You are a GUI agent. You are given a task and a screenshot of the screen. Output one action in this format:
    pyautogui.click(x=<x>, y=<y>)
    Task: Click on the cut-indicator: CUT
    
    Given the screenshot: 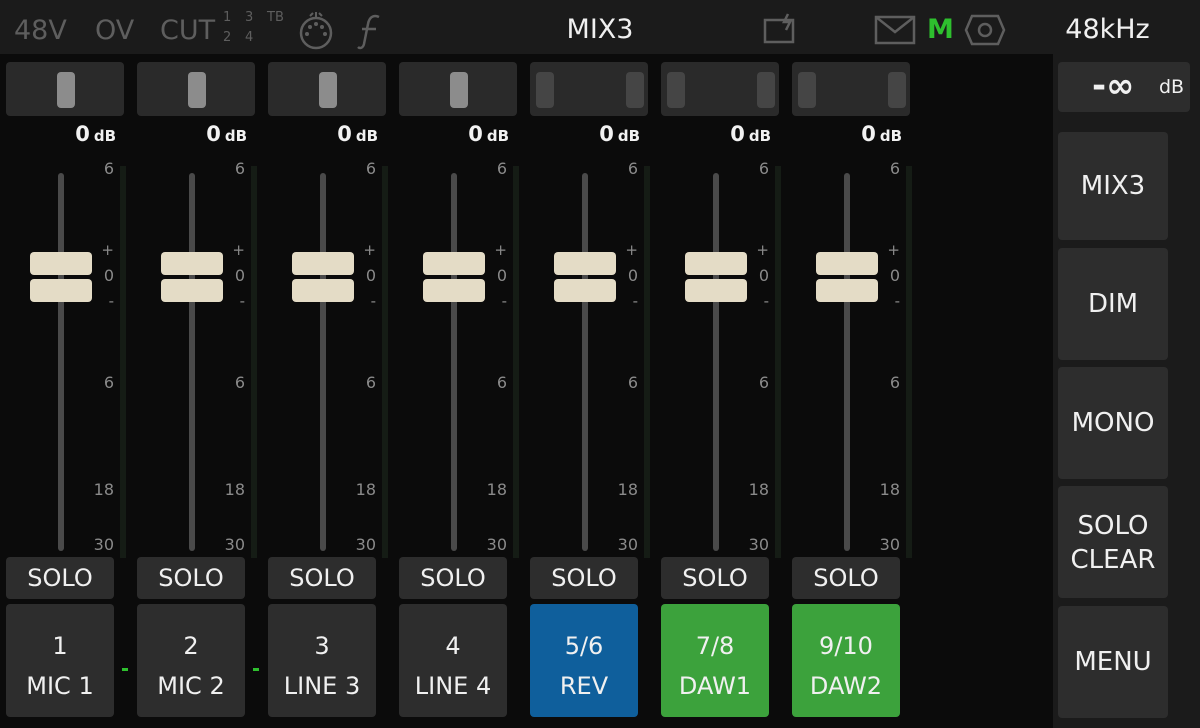 What is the action you would take?
    pyautogui.click(x=187, y=31)
    